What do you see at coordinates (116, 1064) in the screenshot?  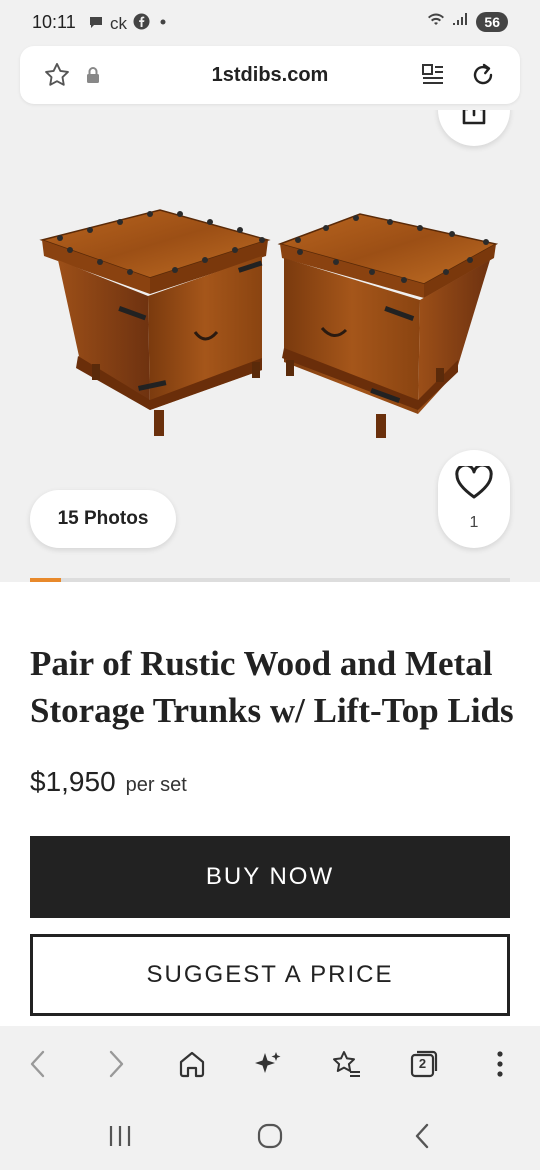 I see `forward-icon` at bounding box center [116, 1064].